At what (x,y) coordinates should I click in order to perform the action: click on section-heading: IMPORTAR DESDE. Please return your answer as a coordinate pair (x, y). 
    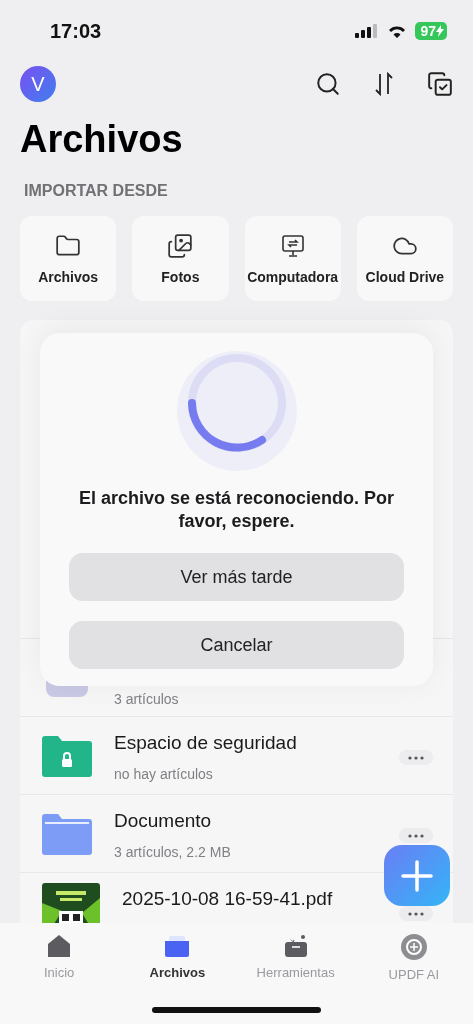
    Looking at the image, I should click on (96, 191).